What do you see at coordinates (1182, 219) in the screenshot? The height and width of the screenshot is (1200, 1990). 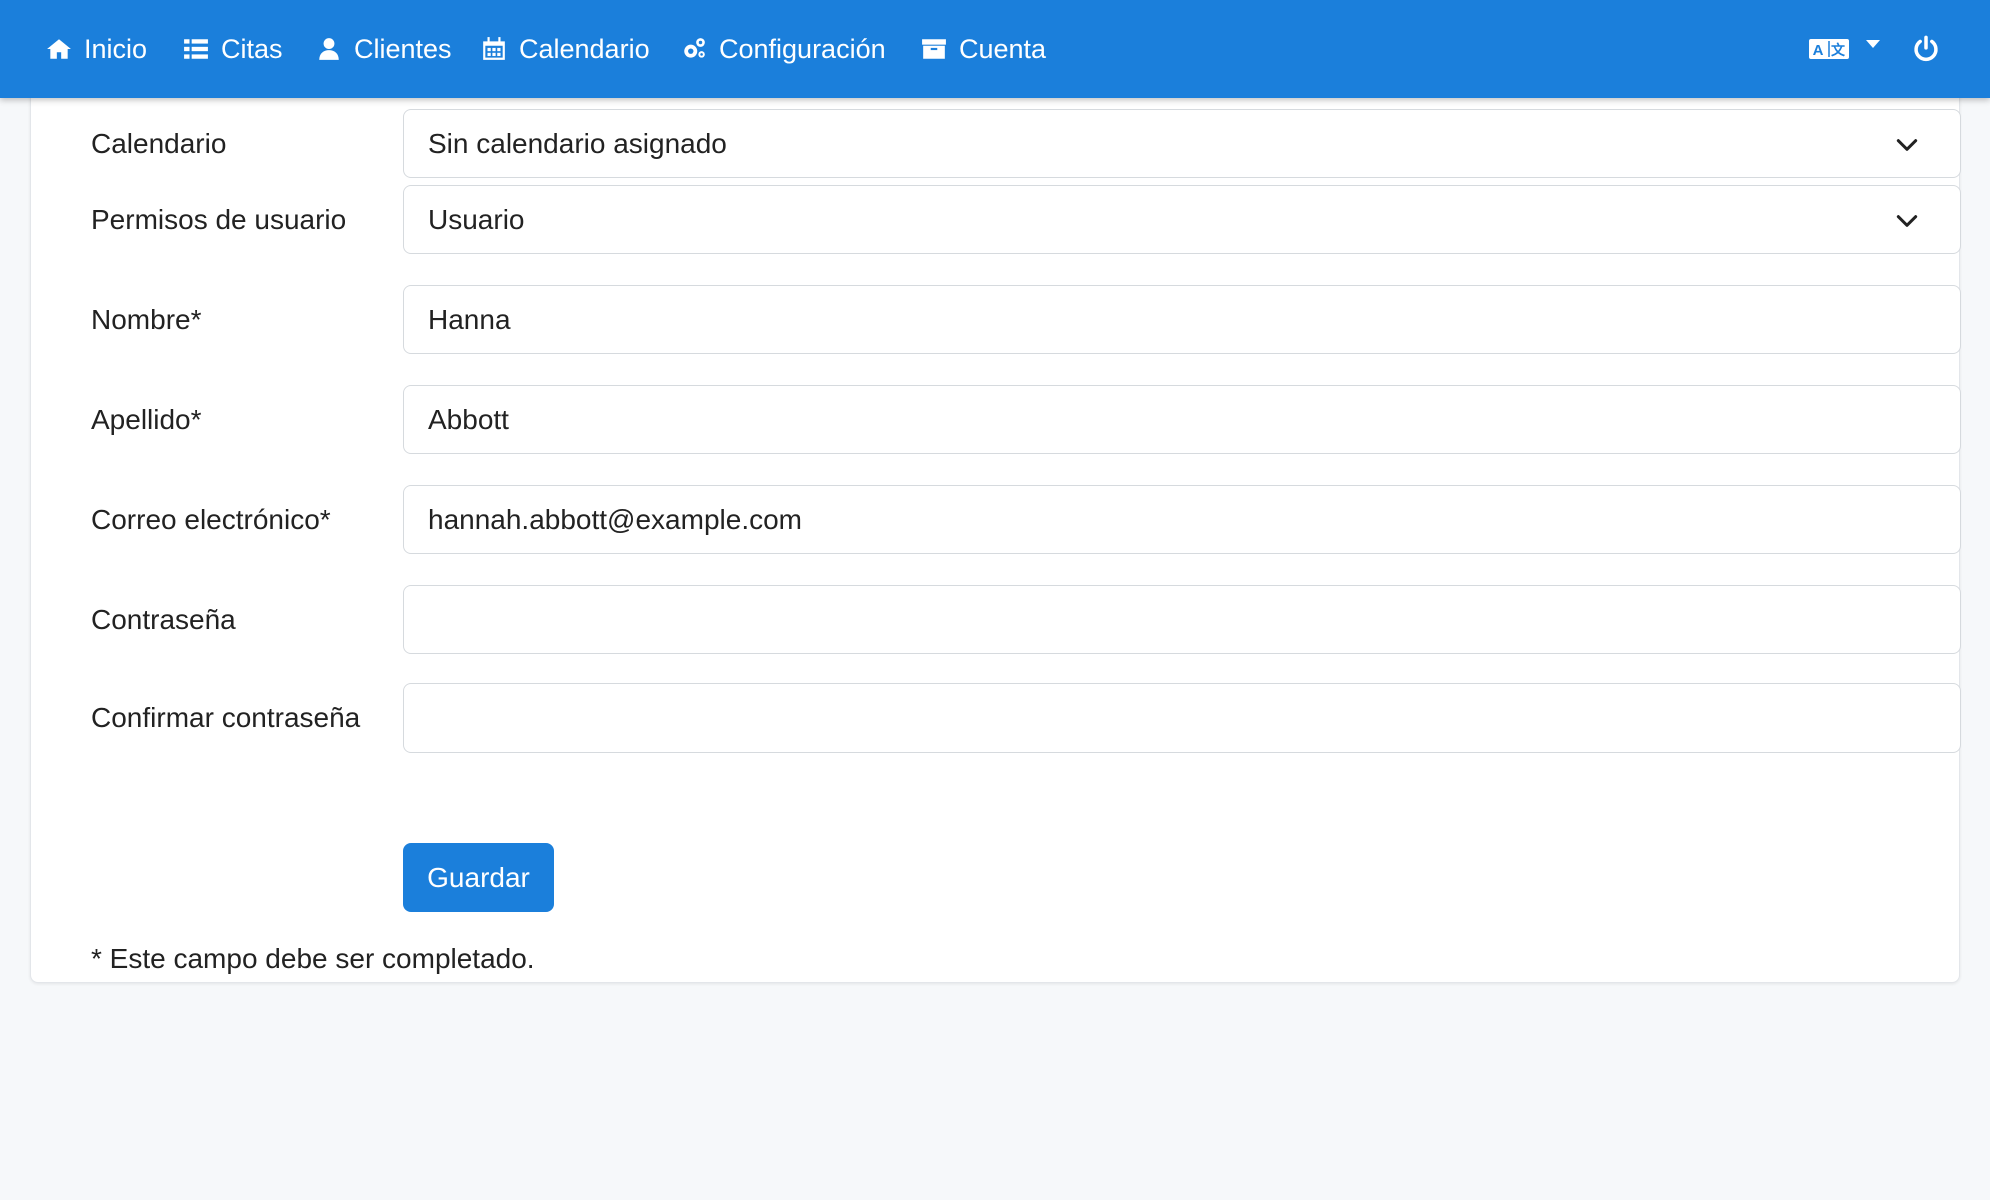 I see `permissions-select: Usuario` at bounding box center [1182, 219].